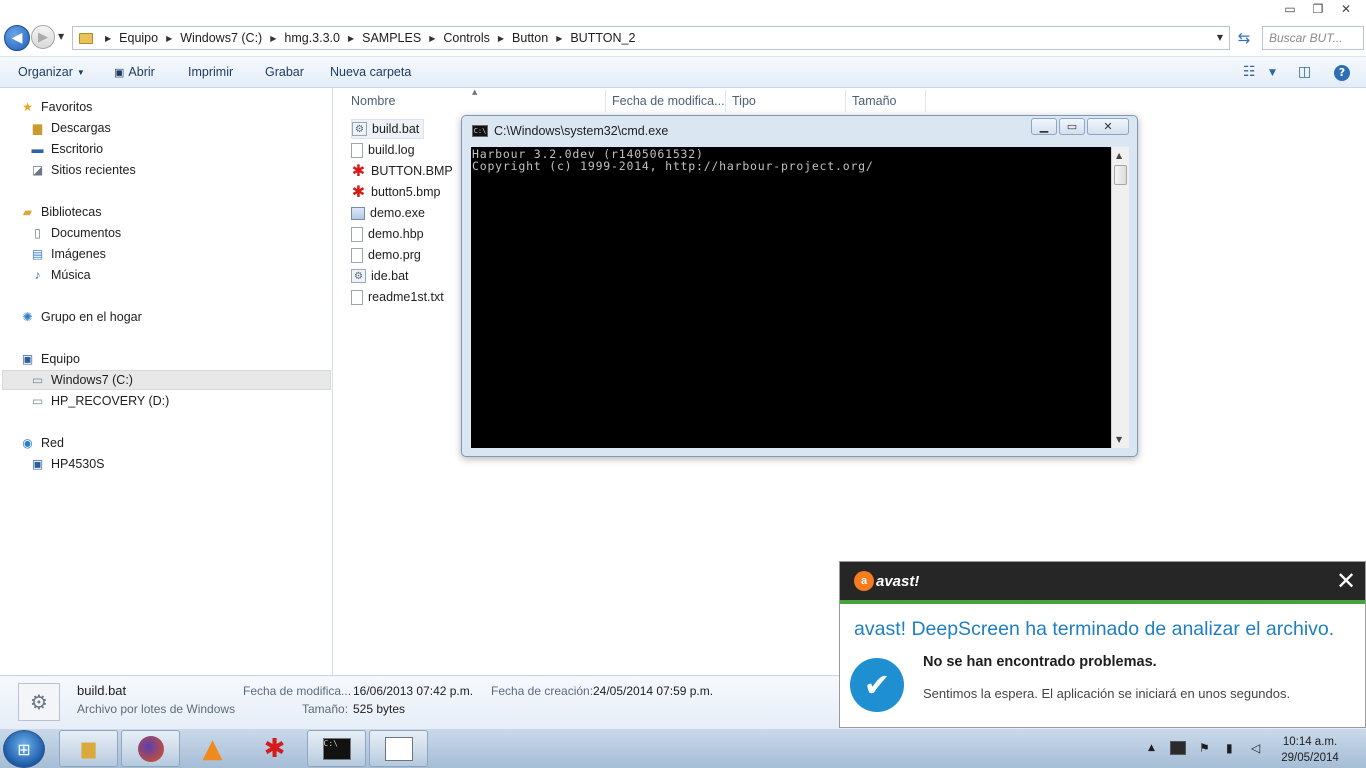 The height and width of the screenshot is (768, 1366). What do you see at coordinates (1108, 126) in the screenshot?
I see `cmd-close-button: ✕` at bounding box center [1108, 126].